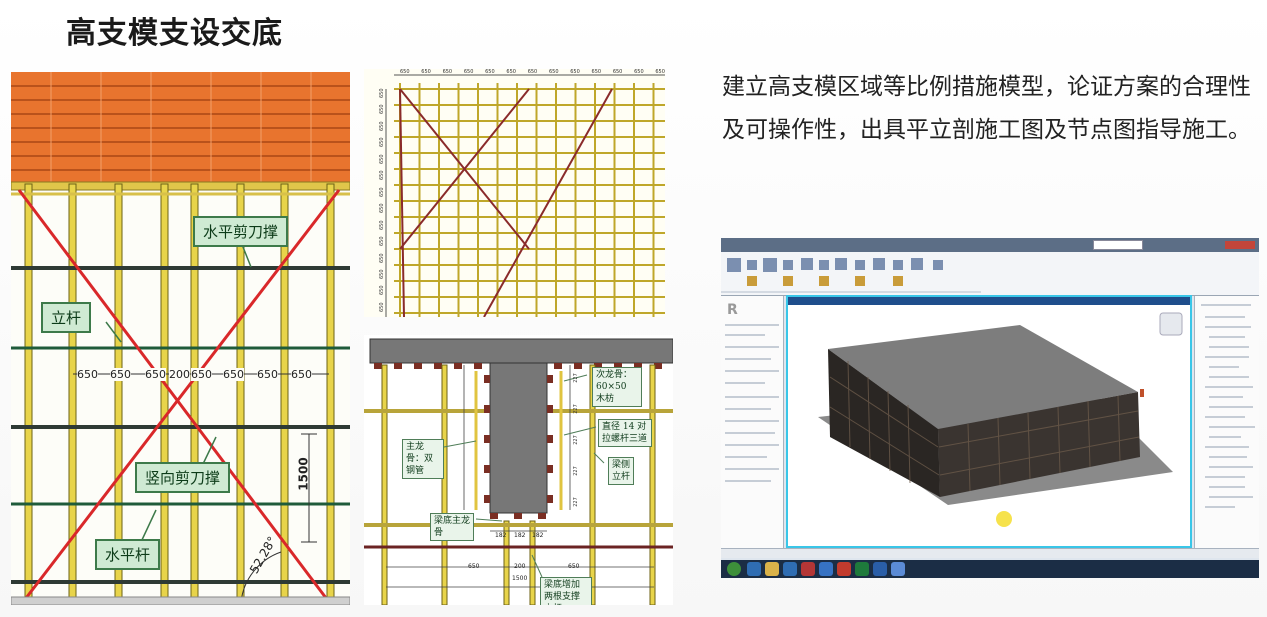  I want to click on dim-6: 650, so click(233, 374).